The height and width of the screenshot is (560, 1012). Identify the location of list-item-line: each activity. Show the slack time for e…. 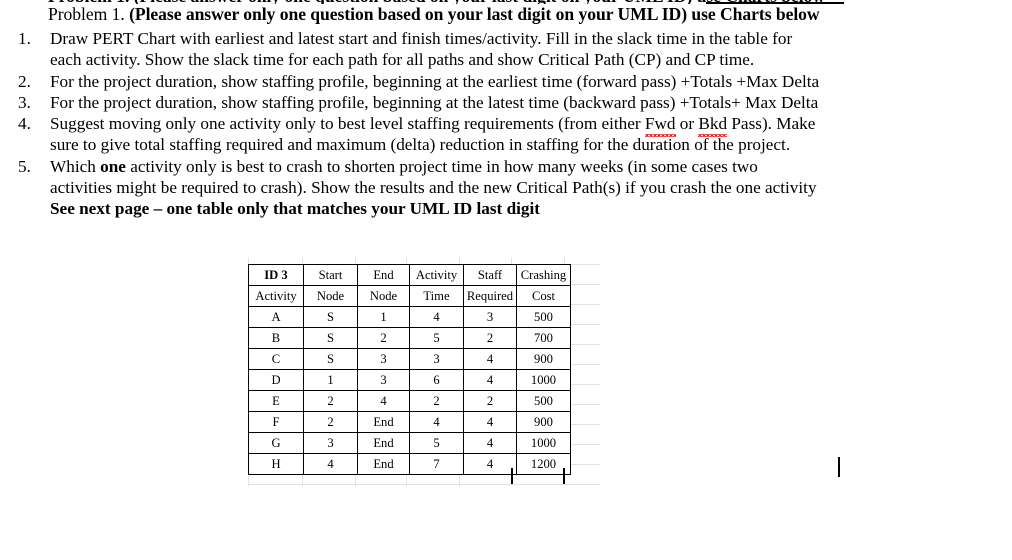
(402, 60).